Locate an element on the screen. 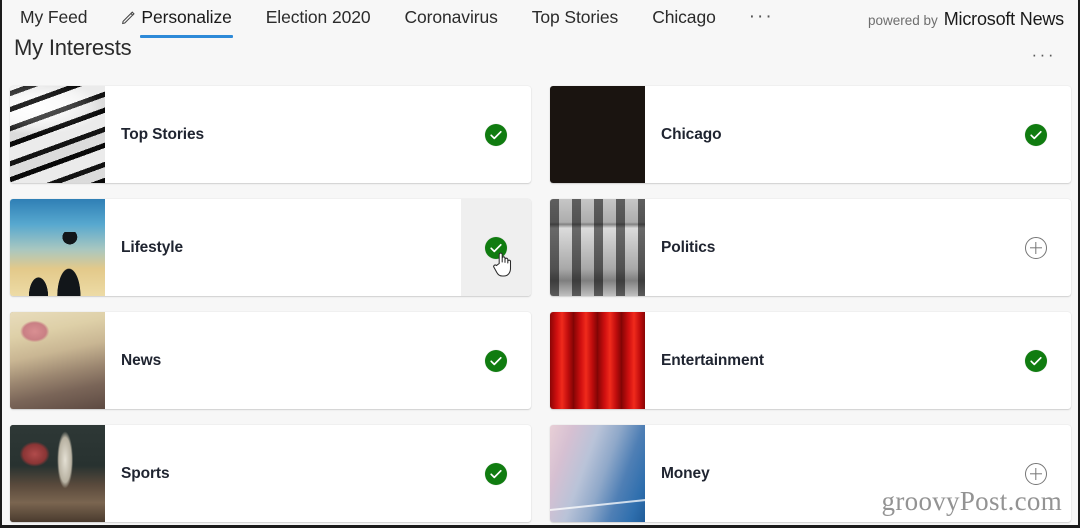 The width and height of the screenshot is (1080, 528). nav-item-label: Personalize is located at coordinates (186, 16).